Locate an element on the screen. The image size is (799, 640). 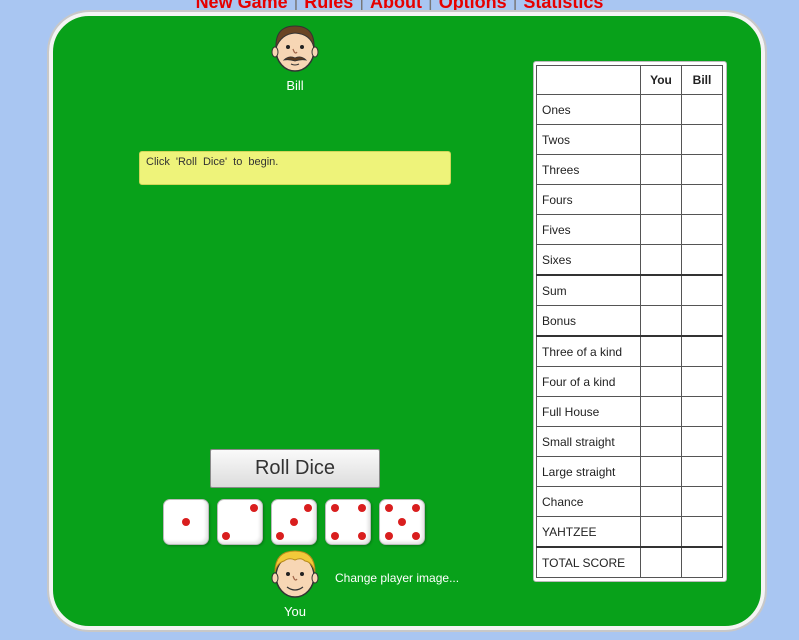
score-category-label: Fives is located at coordinates (588, 229).